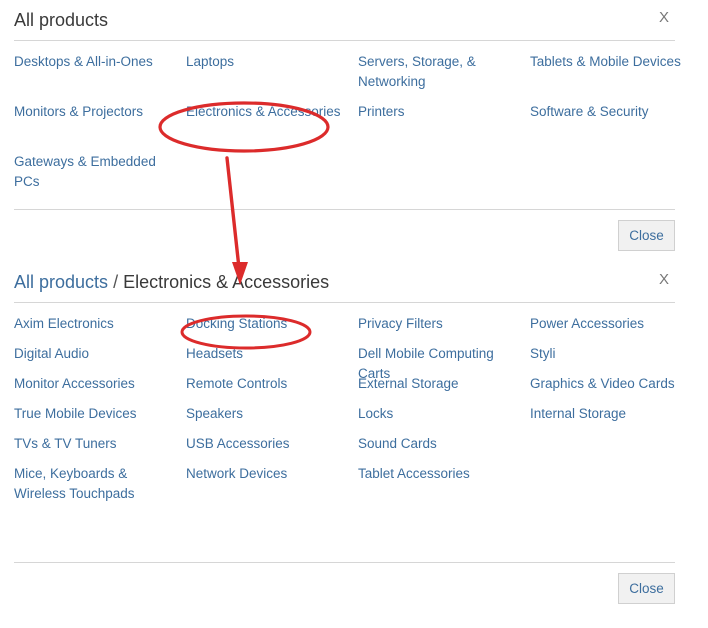 The height and width of the screenshot is (628, 708). Describe the element at coordinates (354, 241) in the screenshot. I see `panel-all-products-footer: Close` at that location.